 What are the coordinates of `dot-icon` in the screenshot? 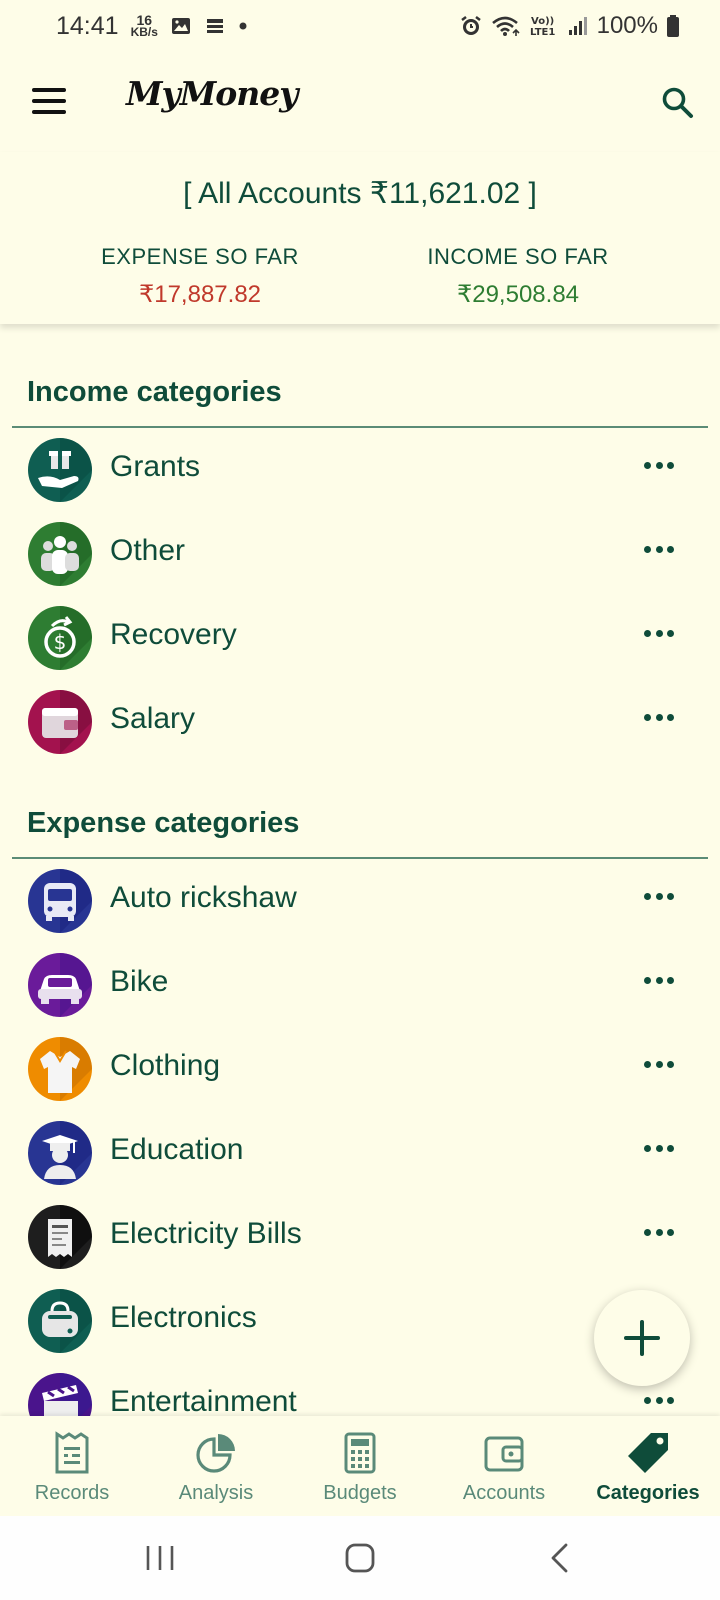 It's located at (243, 26).